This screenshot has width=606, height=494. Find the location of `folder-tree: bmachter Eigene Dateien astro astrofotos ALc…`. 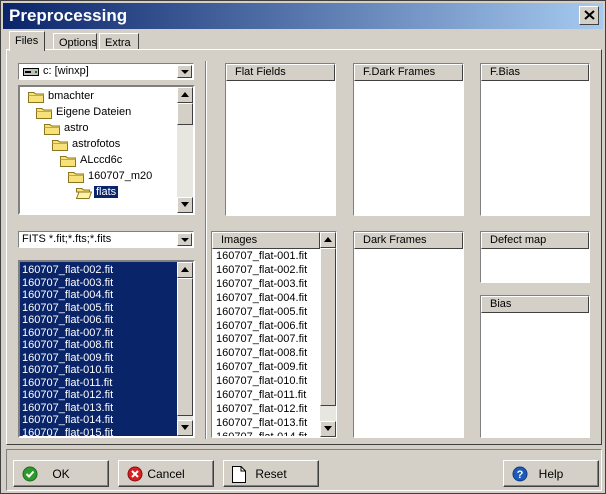

folder-tree: bmachter Eigene Dateien astro astrofotos ALc… is located at coordinates (106, 150).